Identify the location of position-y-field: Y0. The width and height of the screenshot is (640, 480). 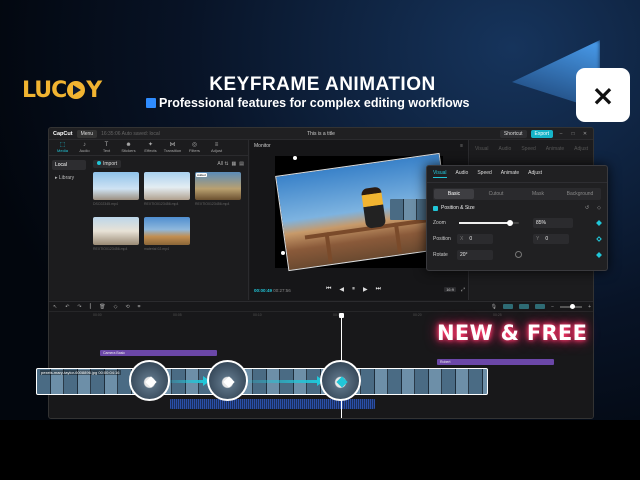
(551, 238).